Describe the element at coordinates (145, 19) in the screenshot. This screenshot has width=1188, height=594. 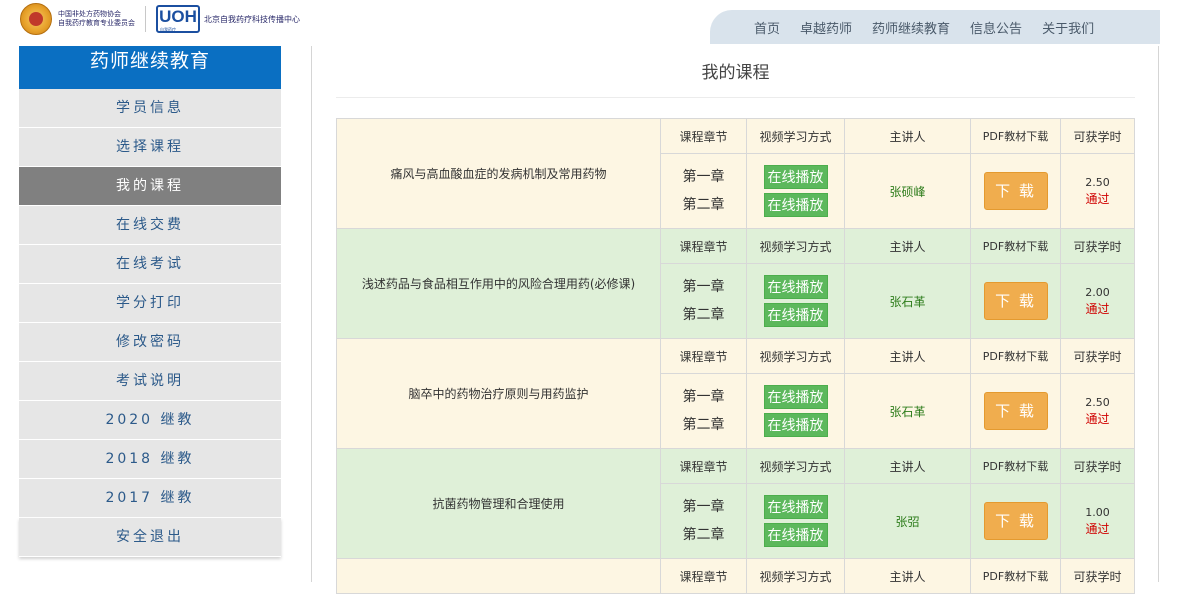
I see `logo-divider` at that location.